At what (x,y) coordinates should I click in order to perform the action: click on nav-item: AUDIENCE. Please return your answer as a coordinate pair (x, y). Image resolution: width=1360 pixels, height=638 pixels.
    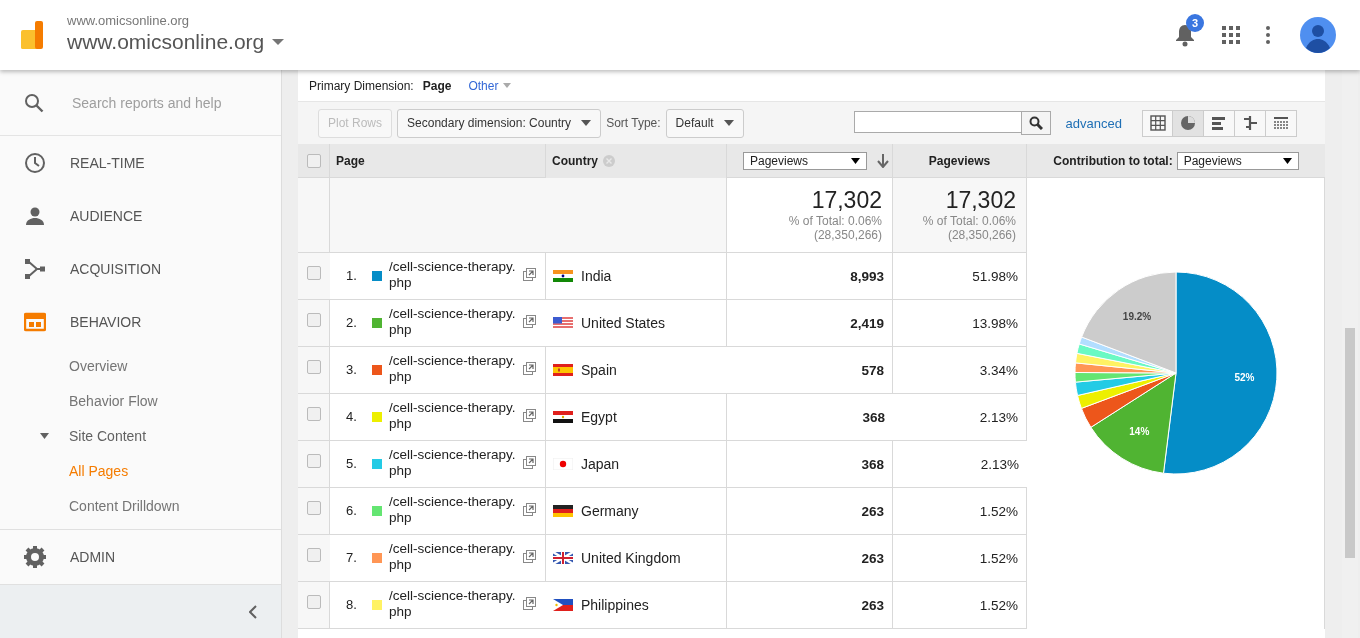
    Looking at the image, I should click on (140, 215).